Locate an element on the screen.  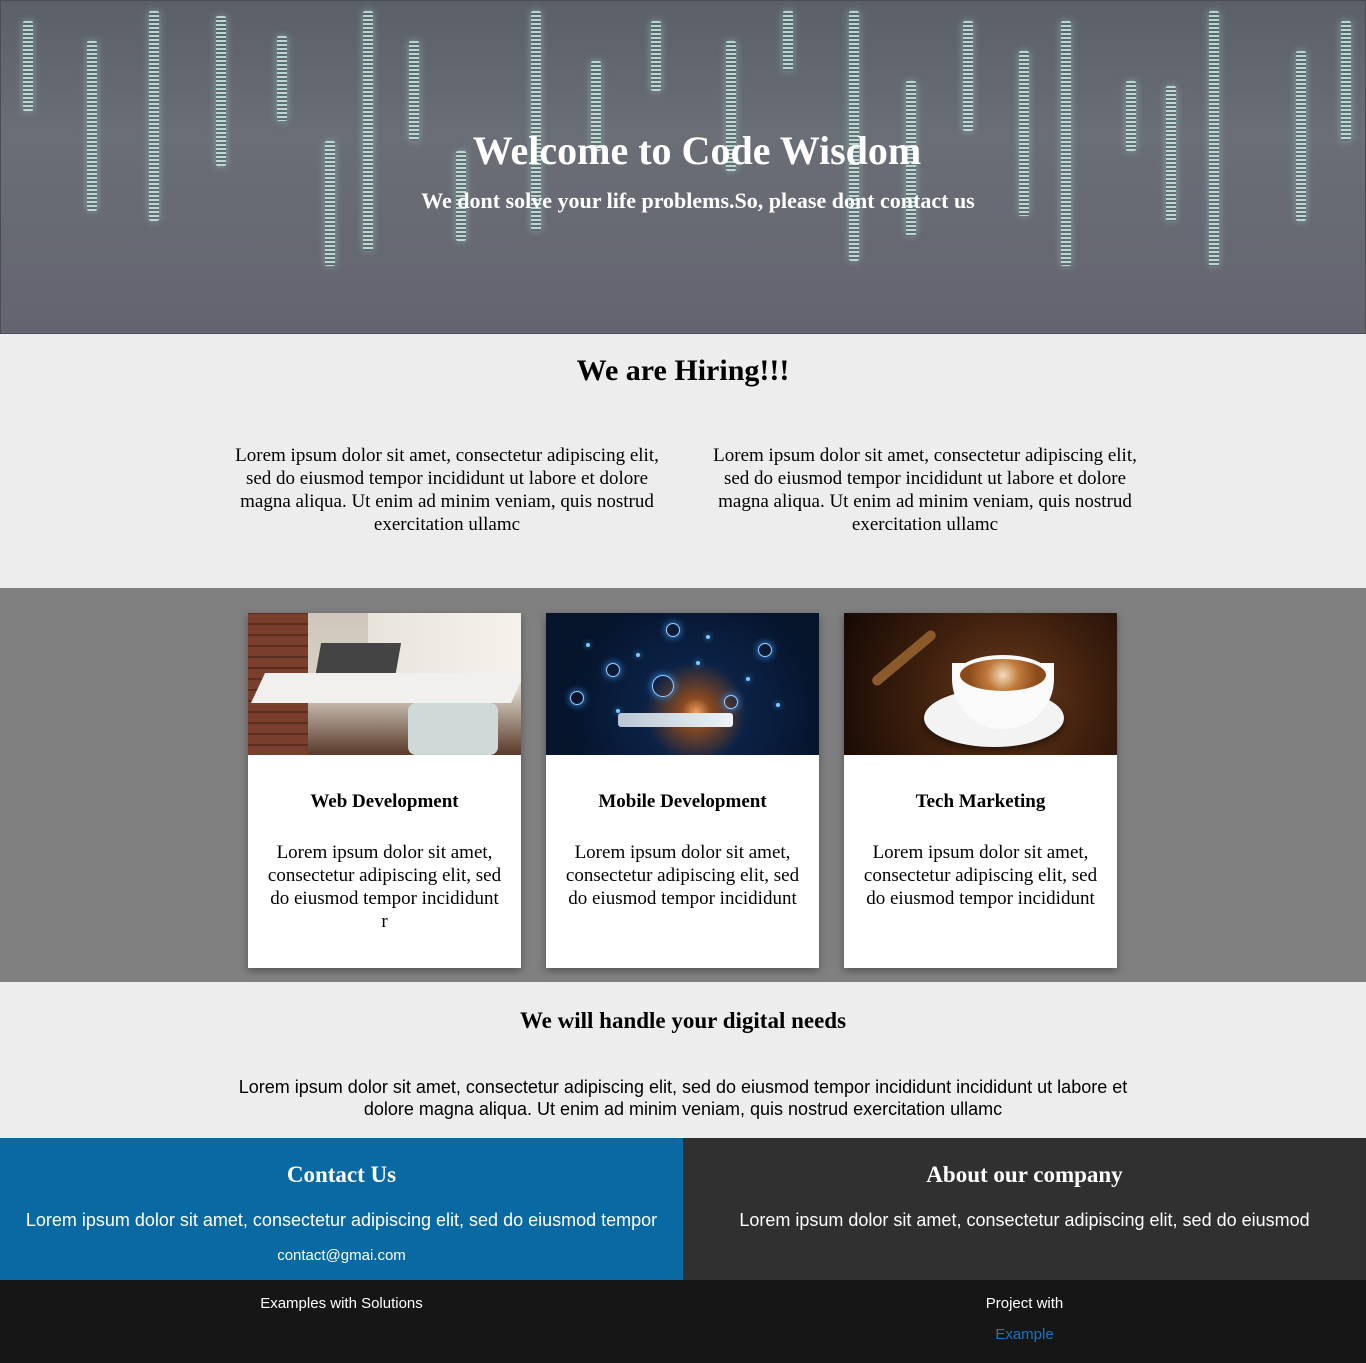
hiring-title: We are Hiring!!! is located at coordinates (683, 370).